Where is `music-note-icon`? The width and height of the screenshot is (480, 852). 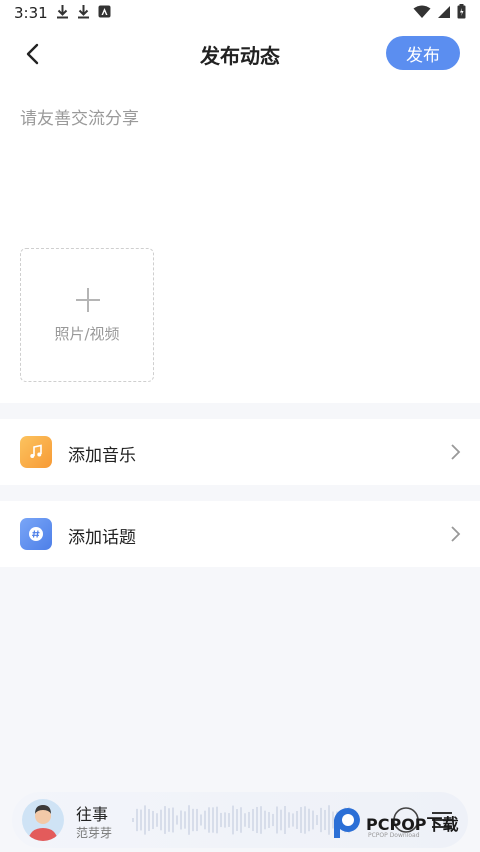 music-note-icon is located at coordinates (36, 452).